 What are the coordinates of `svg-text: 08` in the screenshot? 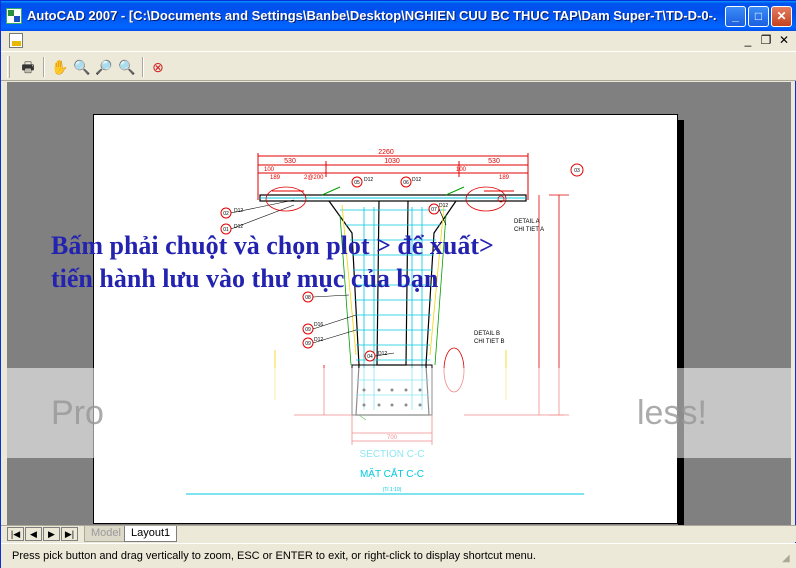 It's located at (308, 298).